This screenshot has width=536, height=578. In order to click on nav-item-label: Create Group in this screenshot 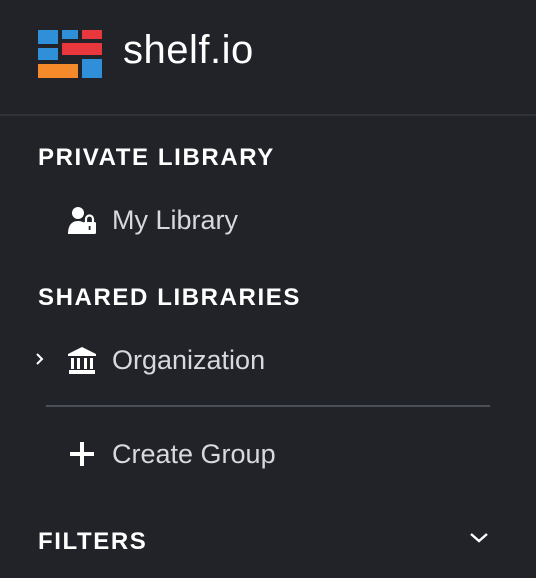, I will do `click(194, 454)`.